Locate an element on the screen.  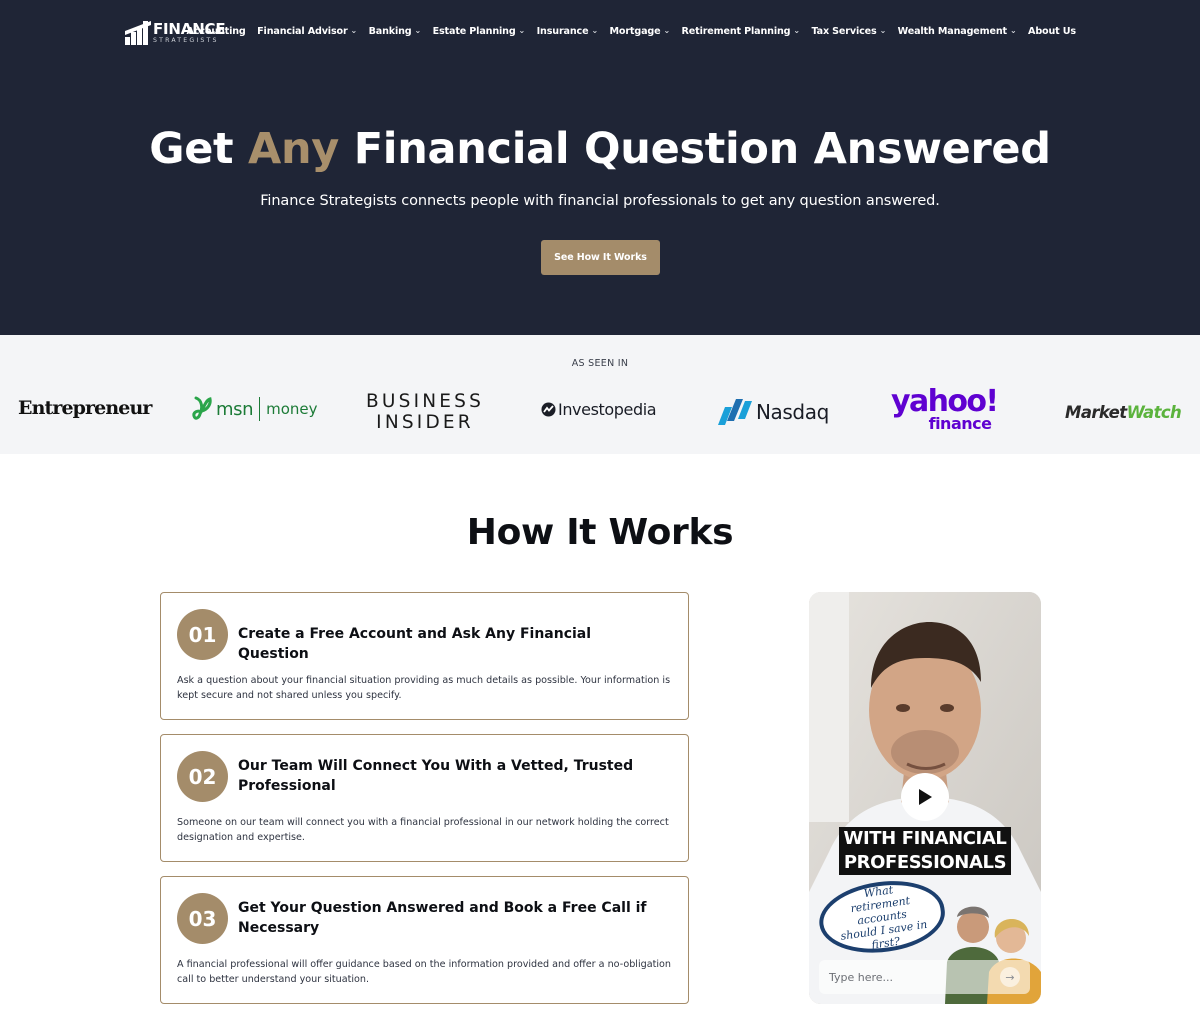
nav-retirement-planning: Retirement Planning ⌄ is located at coordinates (741, 31).